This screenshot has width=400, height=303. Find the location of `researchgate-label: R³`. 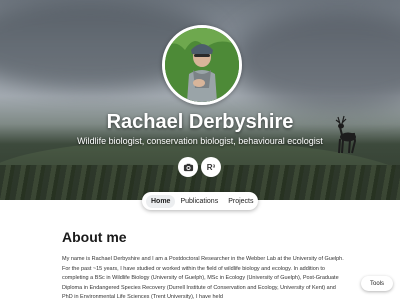

researchgate-label: R³ is located at coordinates (211, 167).